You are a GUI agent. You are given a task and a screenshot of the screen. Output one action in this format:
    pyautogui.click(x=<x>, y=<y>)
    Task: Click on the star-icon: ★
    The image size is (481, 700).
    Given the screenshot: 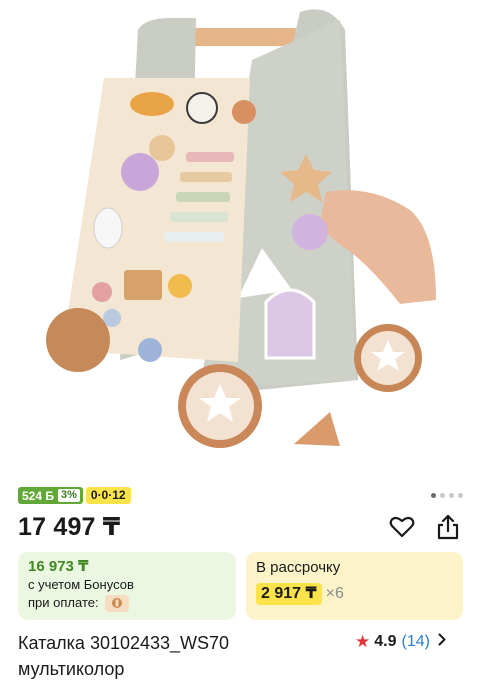 What is the action you would take?
    pyautogui.click(x=363, y=641)
    